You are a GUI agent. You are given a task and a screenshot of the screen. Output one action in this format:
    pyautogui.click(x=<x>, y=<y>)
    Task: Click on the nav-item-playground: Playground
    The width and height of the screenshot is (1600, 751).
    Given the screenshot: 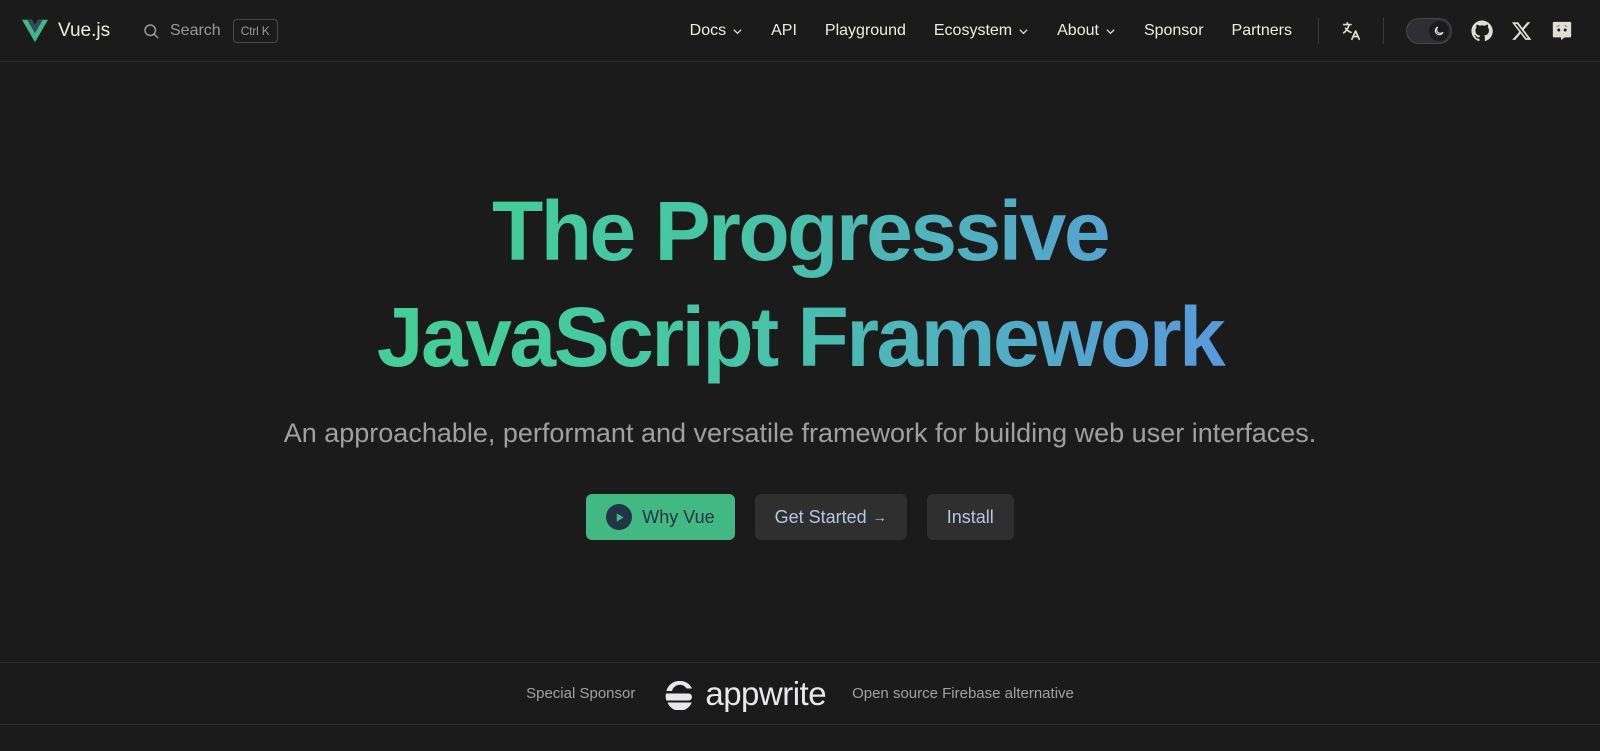 What is the action you would take?
    pyautogui.click(x=865, y=31)
    